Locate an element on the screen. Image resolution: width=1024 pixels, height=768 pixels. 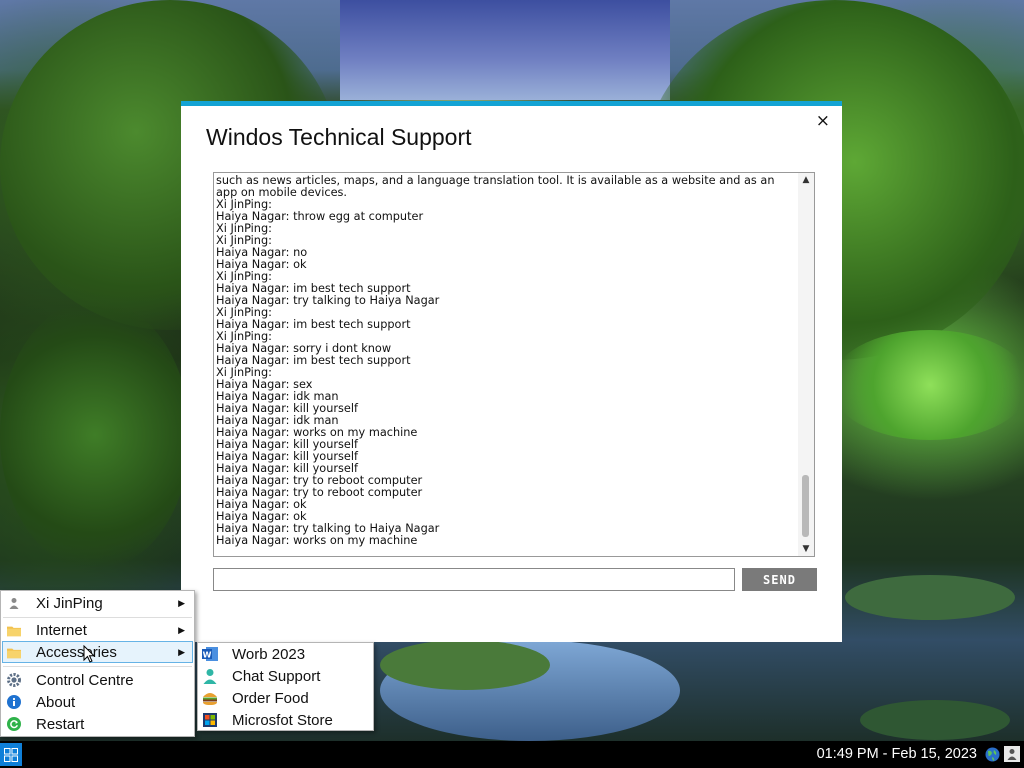
menu-item-label: Internet is located at coordinates (61, 630).